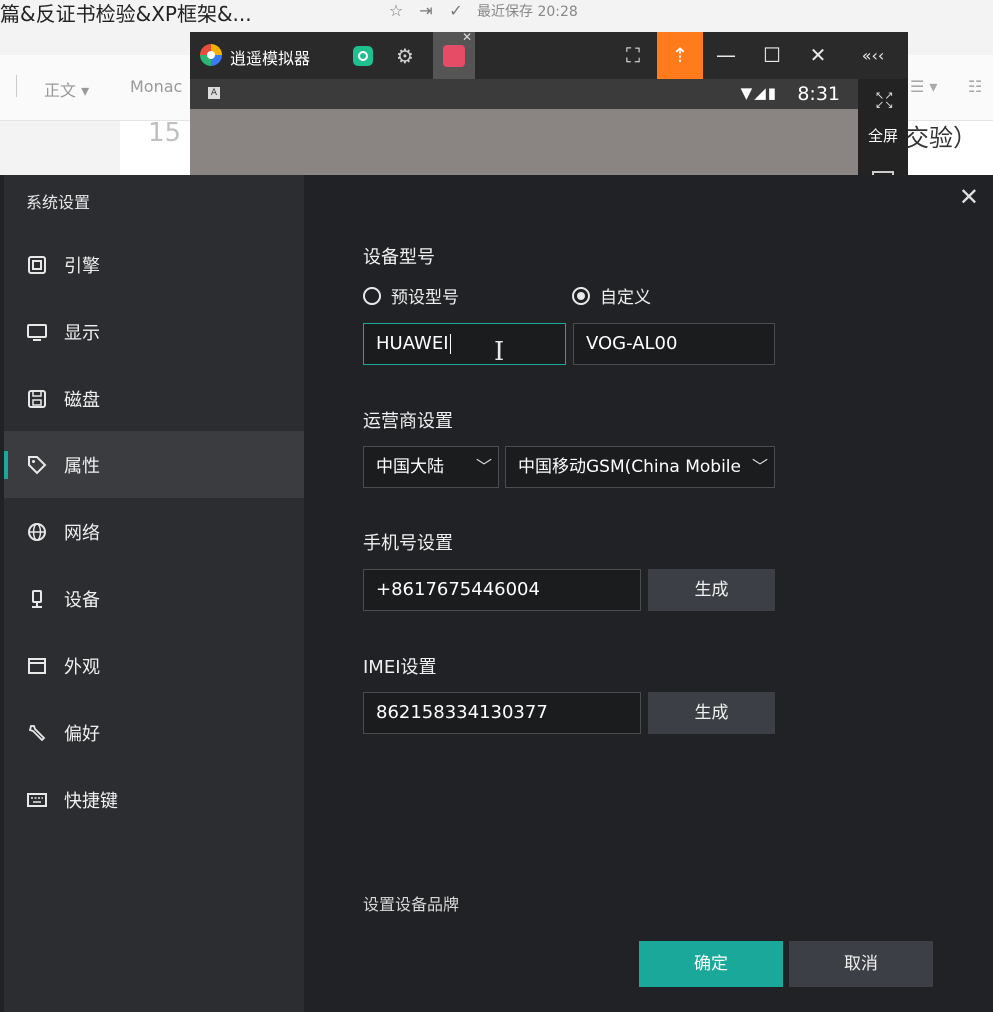  I want to click on numbered-list-icon: ☷, so click(975, 86).